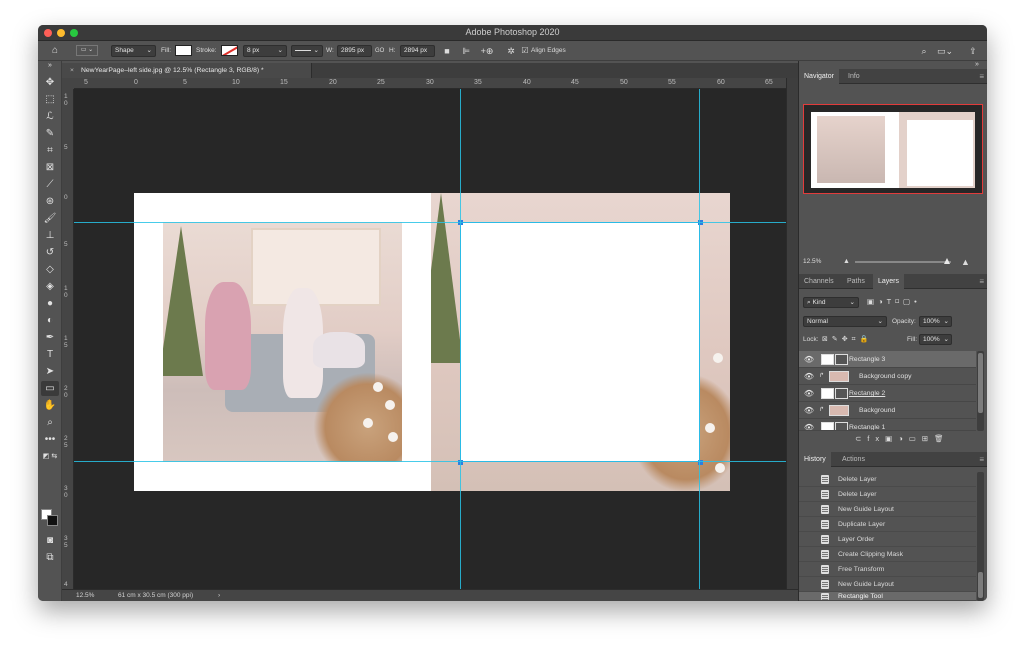 The height and width of the screenshot is (651, 1024). I want to click on navigator-view-frame, so click(893, 149).